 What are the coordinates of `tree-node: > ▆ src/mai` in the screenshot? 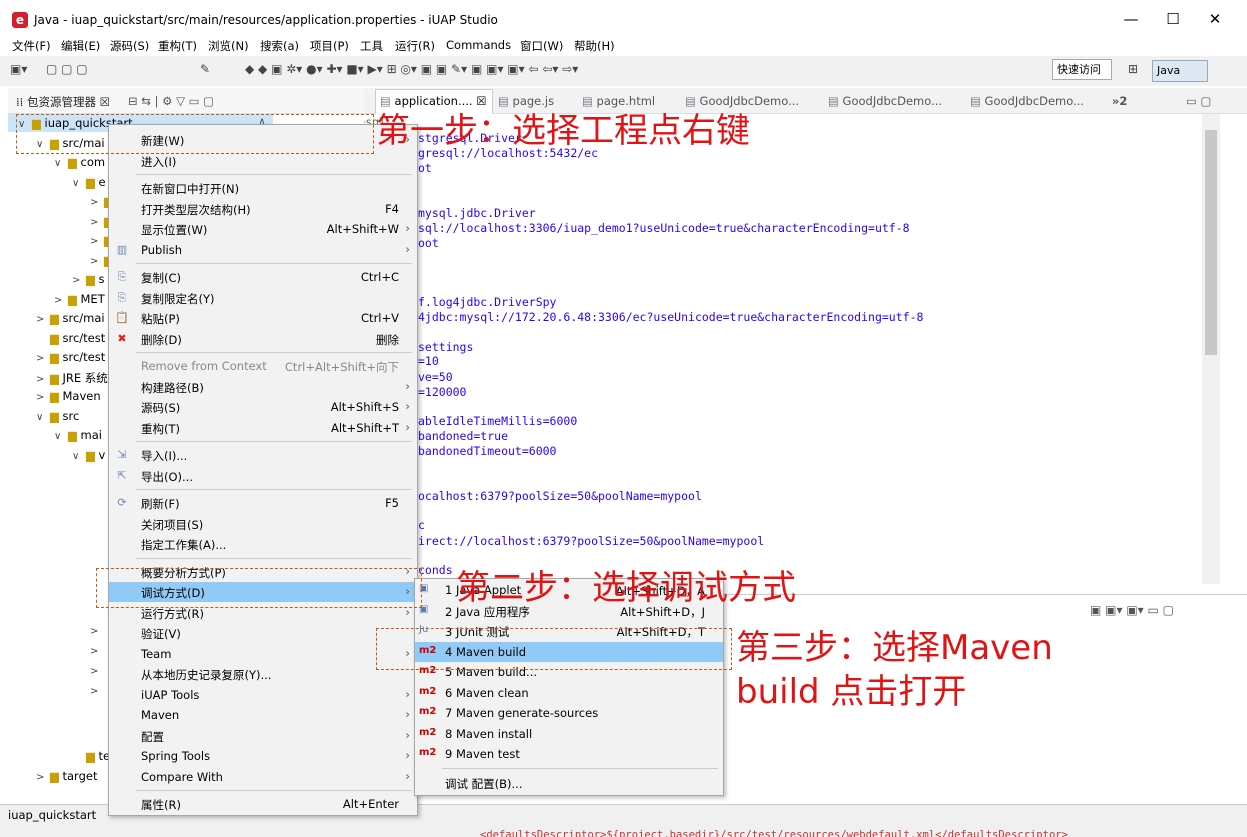 It's located at (70, 318).